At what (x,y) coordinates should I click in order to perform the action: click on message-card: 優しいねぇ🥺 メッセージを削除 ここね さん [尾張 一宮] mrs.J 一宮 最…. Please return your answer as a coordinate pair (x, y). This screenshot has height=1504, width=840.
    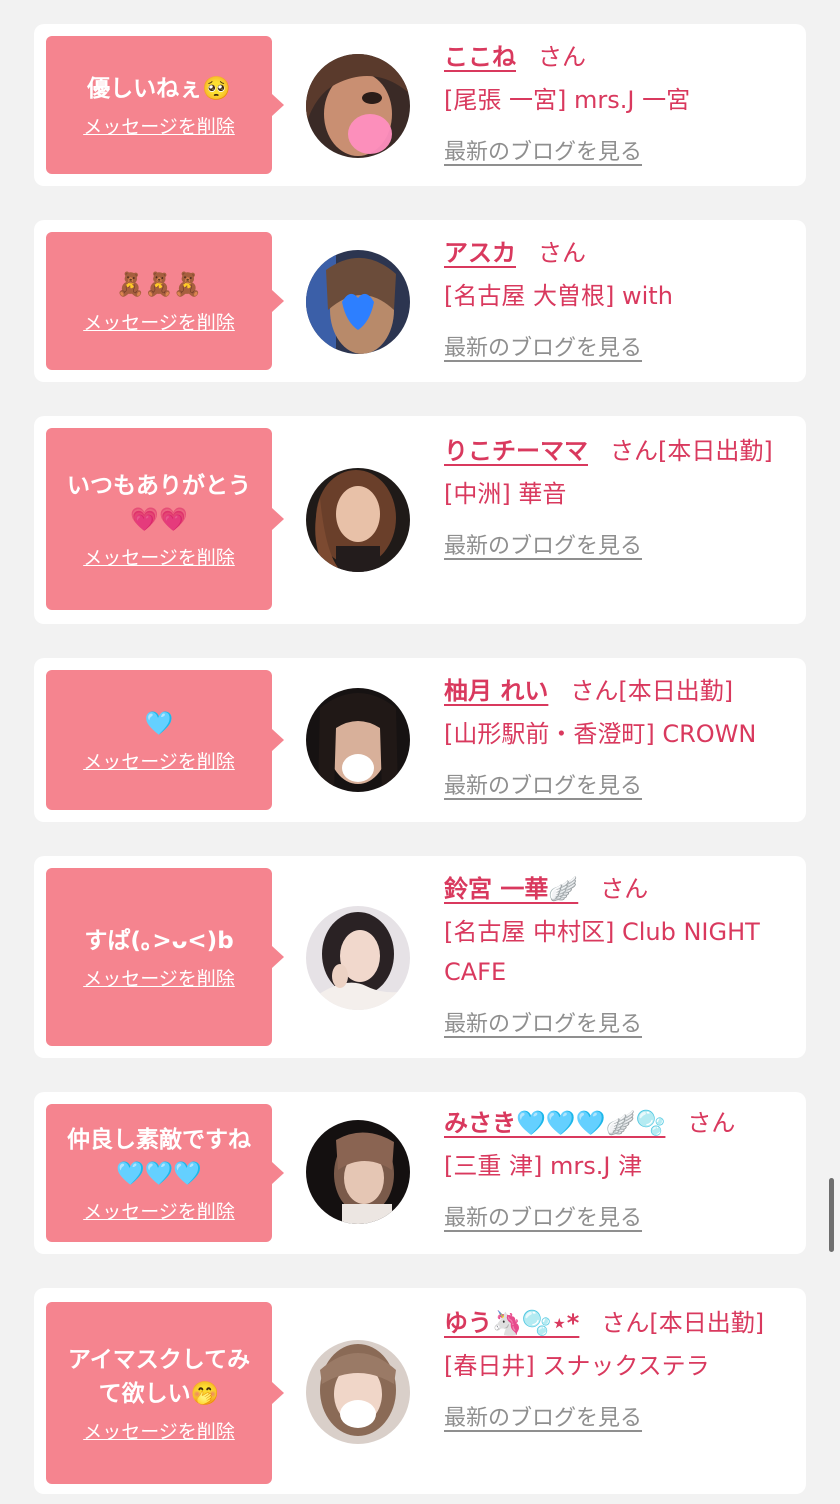
    Looking at the image, I should click on (420, 105).